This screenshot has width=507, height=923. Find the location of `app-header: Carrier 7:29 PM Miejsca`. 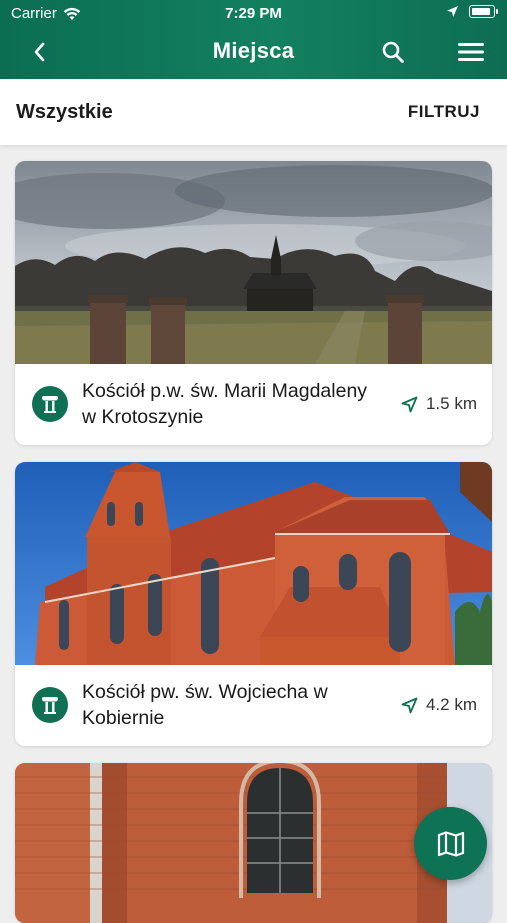

app-header: Carrier 7:29 PM Miejsca is located at coordinates (253, 39).